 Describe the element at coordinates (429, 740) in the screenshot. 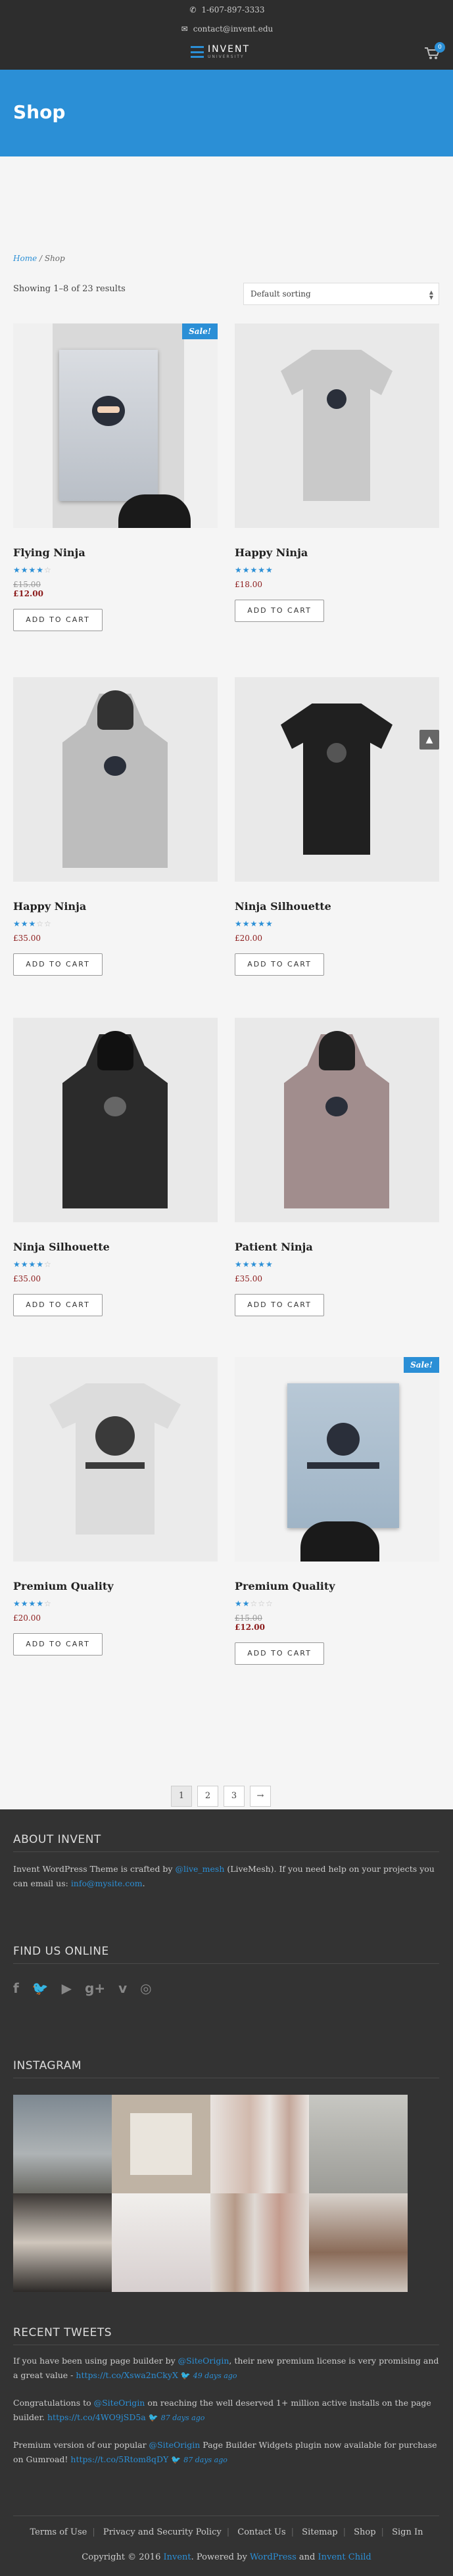

I see `back-to-top-button: ▲` at that location.